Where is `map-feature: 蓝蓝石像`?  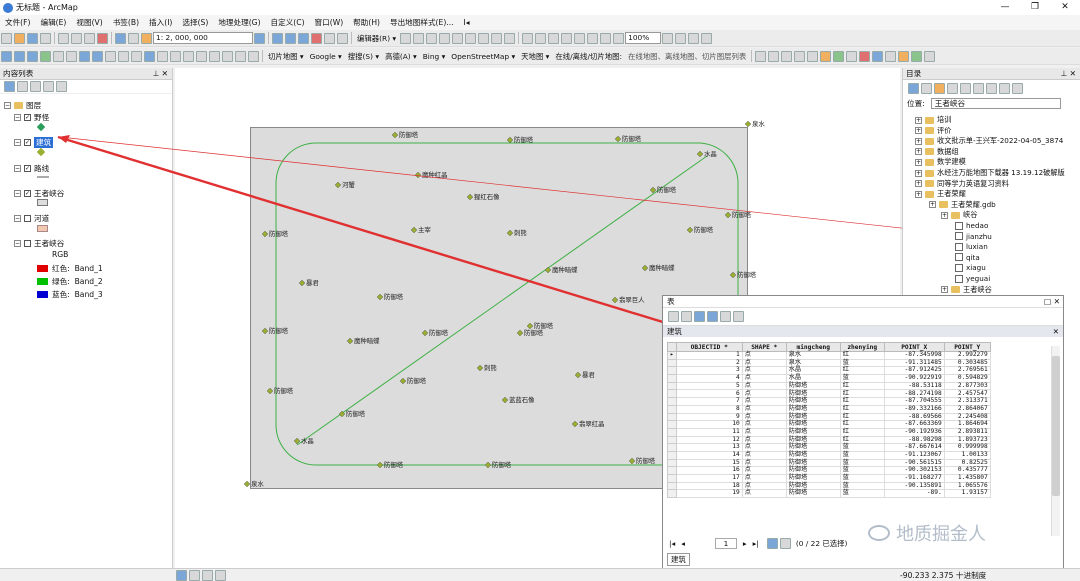 map-feature: 蓝蓝石像 is located at coordinates (518, 399).